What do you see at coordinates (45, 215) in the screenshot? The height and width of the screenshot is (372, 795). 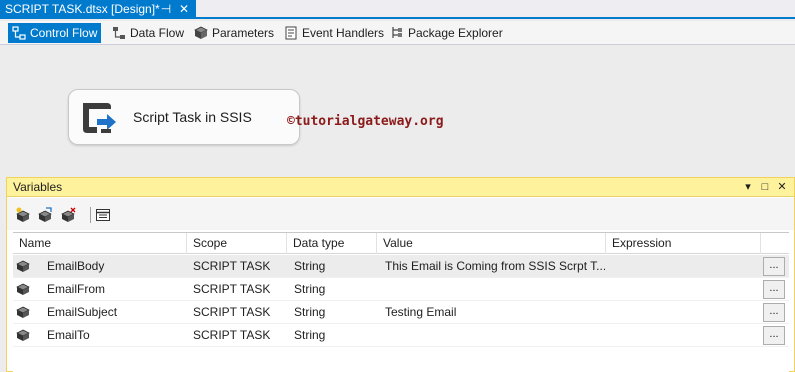 I see `move-variable-icon` at bounding box center [45, 215].